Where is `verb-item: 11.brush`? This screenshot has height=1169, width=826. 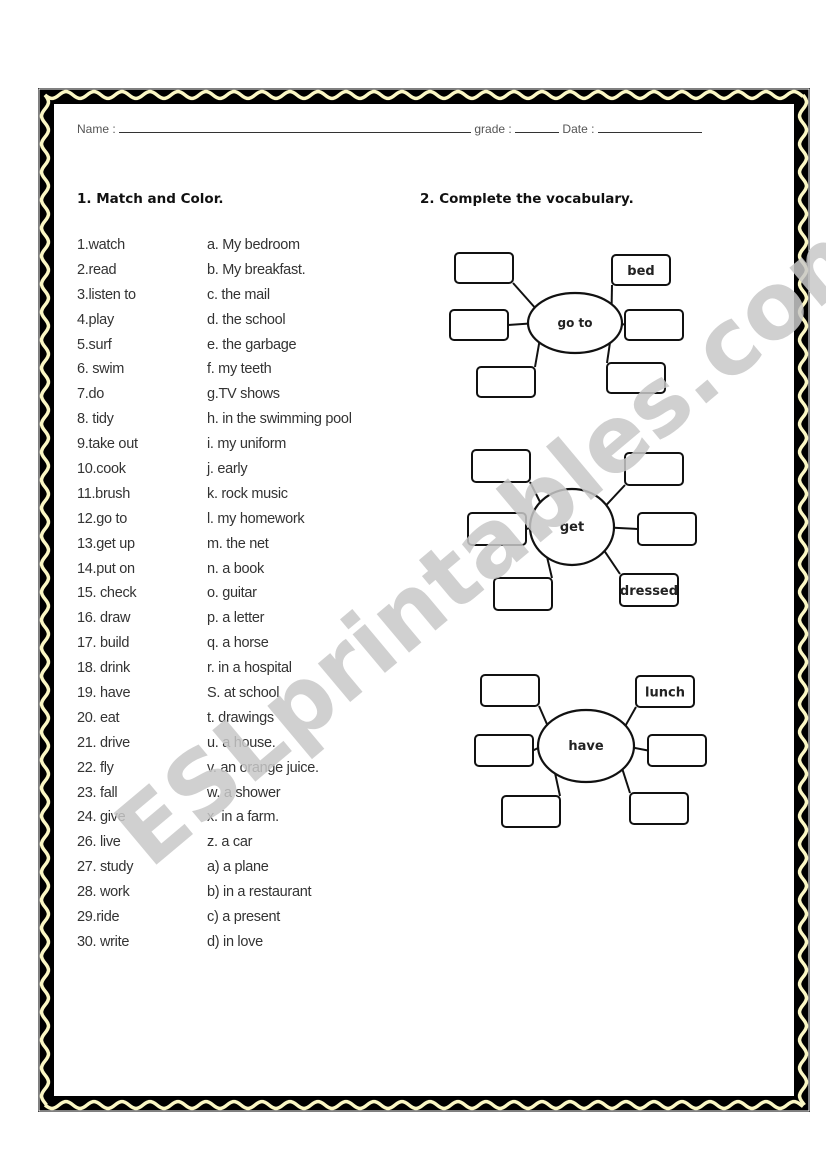
verb-item: 11.brush is located at coordinates (103, 493).